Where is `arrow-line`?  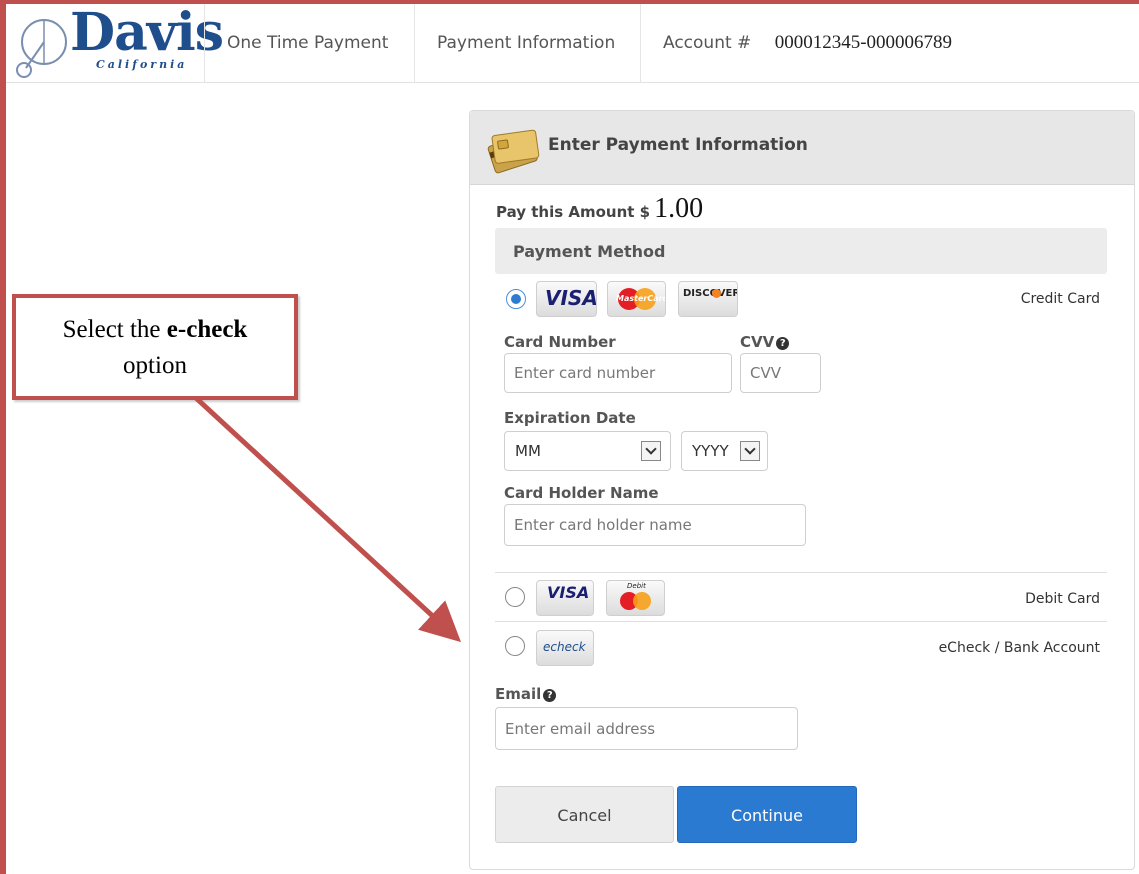 arrow-line is located at coordinates (328, 519).